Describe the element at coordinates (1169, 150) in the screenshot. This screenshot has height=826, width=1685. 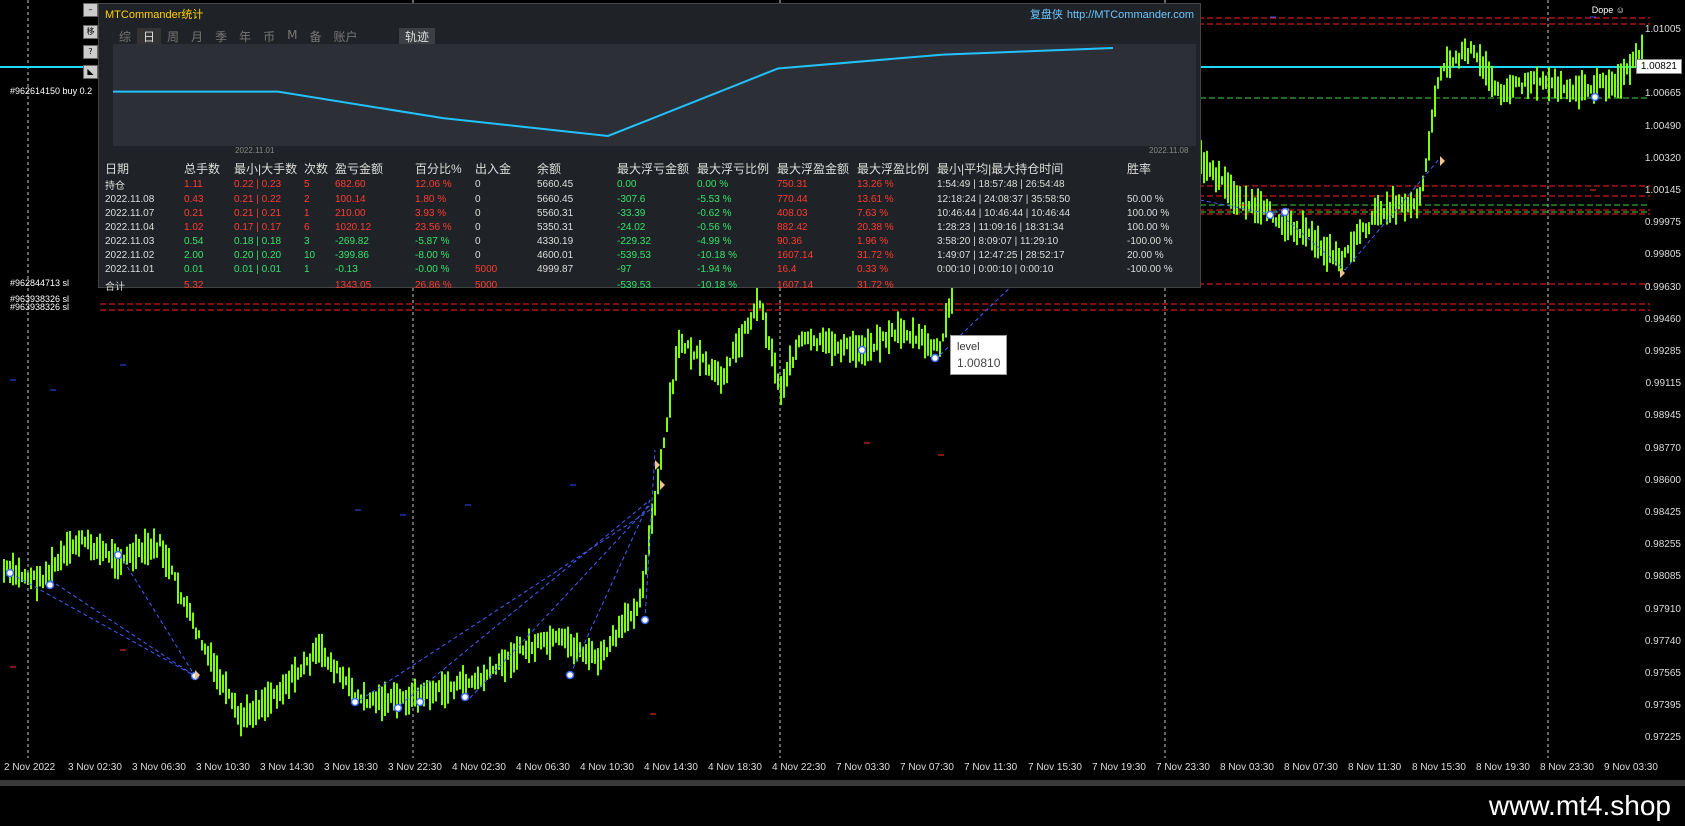
I see `equity-end-date: 2022.11.08` at that location.